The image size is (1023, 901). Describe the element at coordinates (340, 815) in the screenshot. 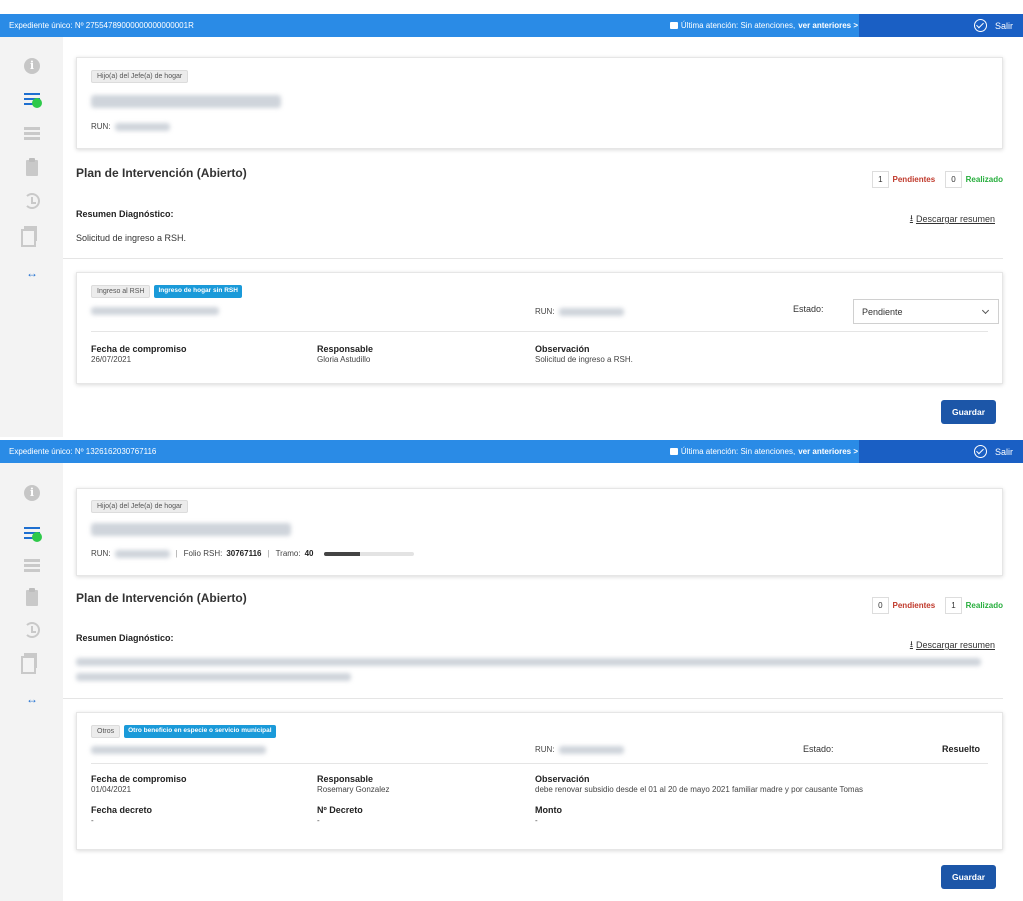

I see `numero-decreto: Nº Decreto -` at that location.